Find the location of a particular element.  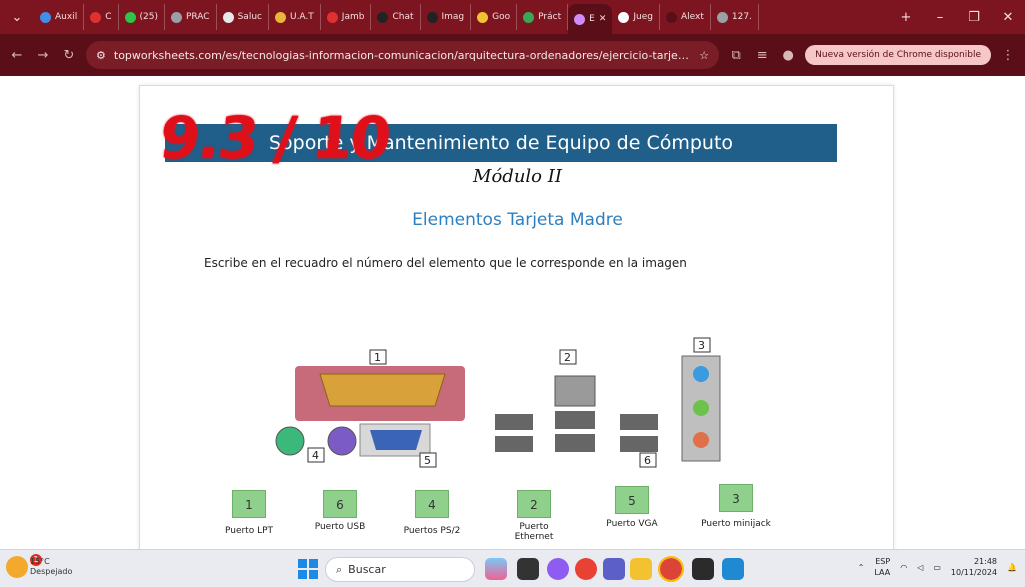

tab-label: C is located at coordinates (108, 17).